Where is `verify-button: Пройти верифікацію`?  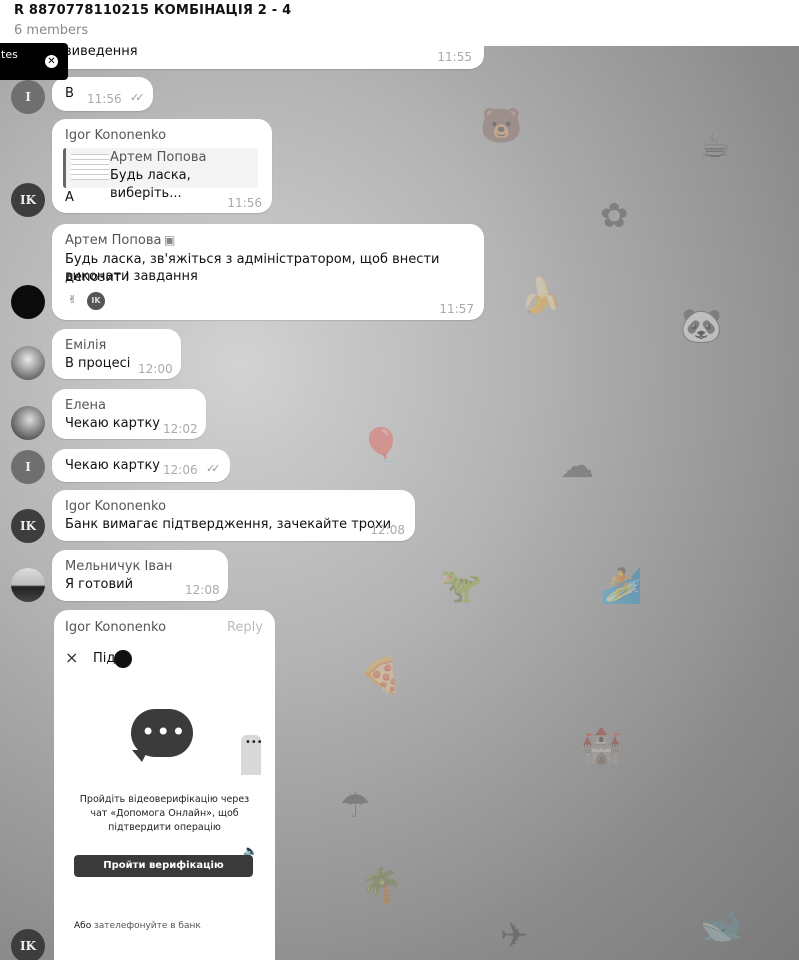 verify-button: Пройти верифікацію is located at coordinates (163, 866).